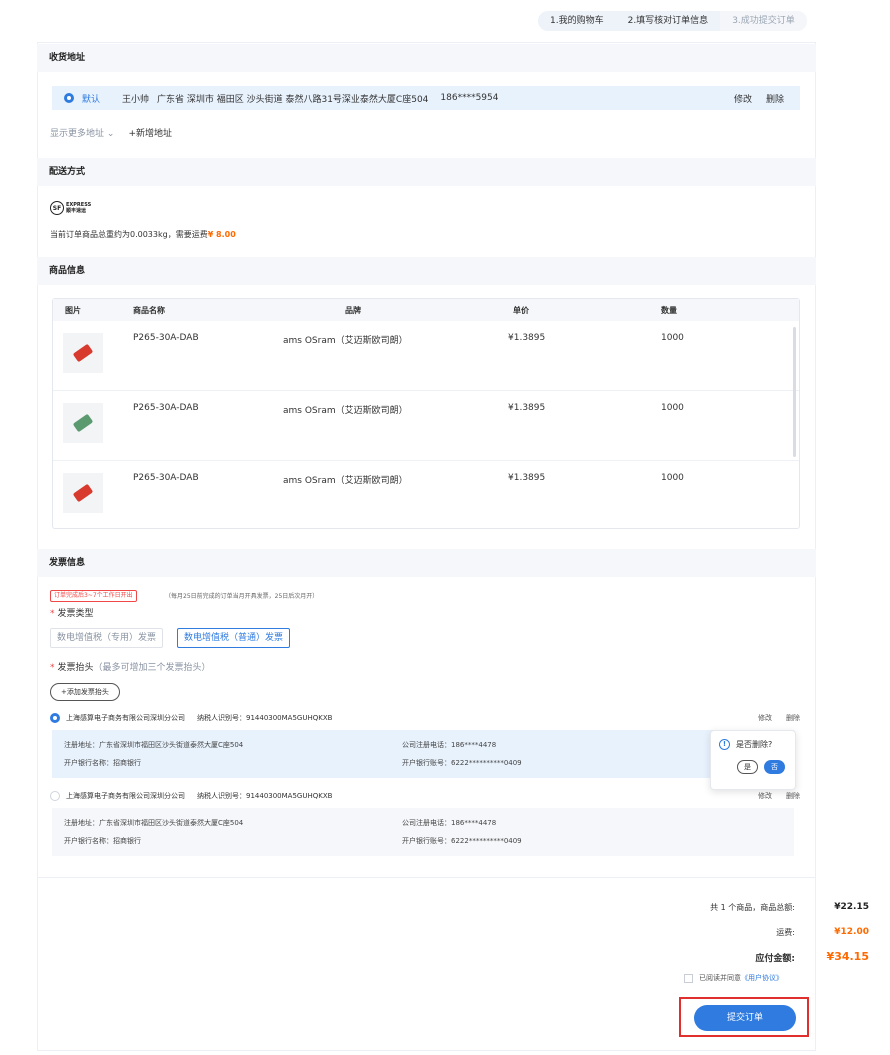  Describe the element at coordinates (793, 796) in the screenshot. I see `invoice-delete-2: 删除` at that location.